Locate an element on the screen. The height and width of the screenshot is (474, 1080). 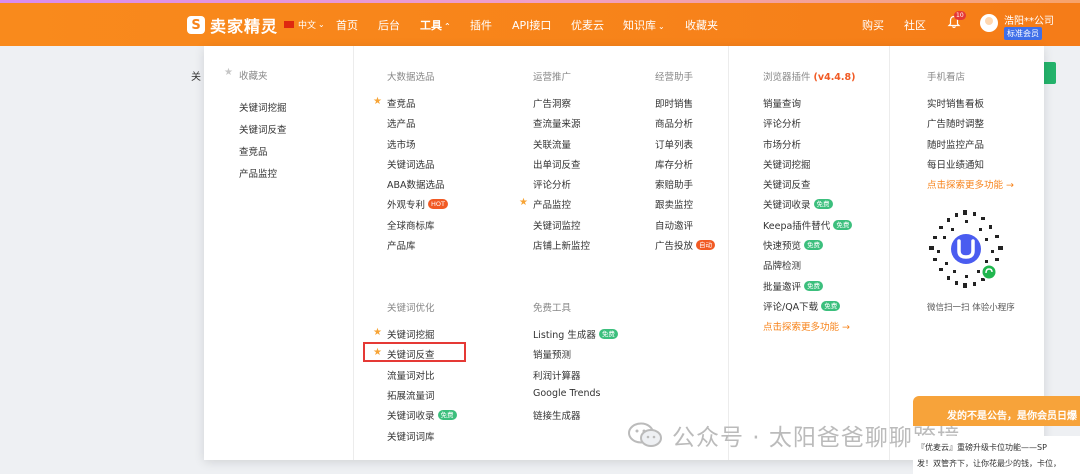
menu-item-label: 快速预览 is located at coordinates (782, 246).